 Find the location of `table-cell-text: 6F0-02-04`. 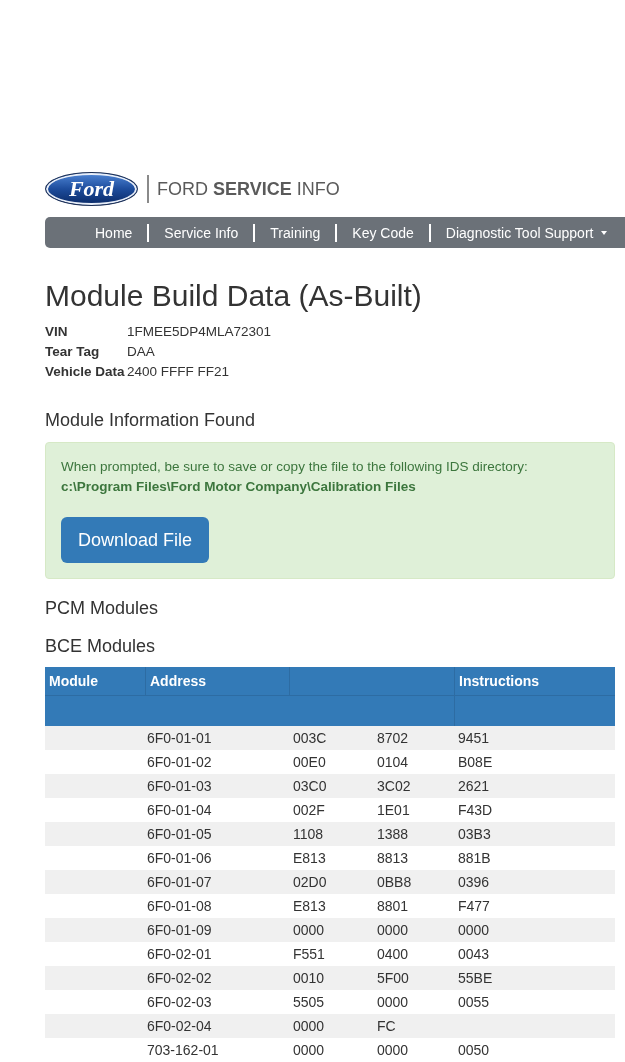

table-cell-text: 6F0-02-04 is located at coordinates (179, 1026).